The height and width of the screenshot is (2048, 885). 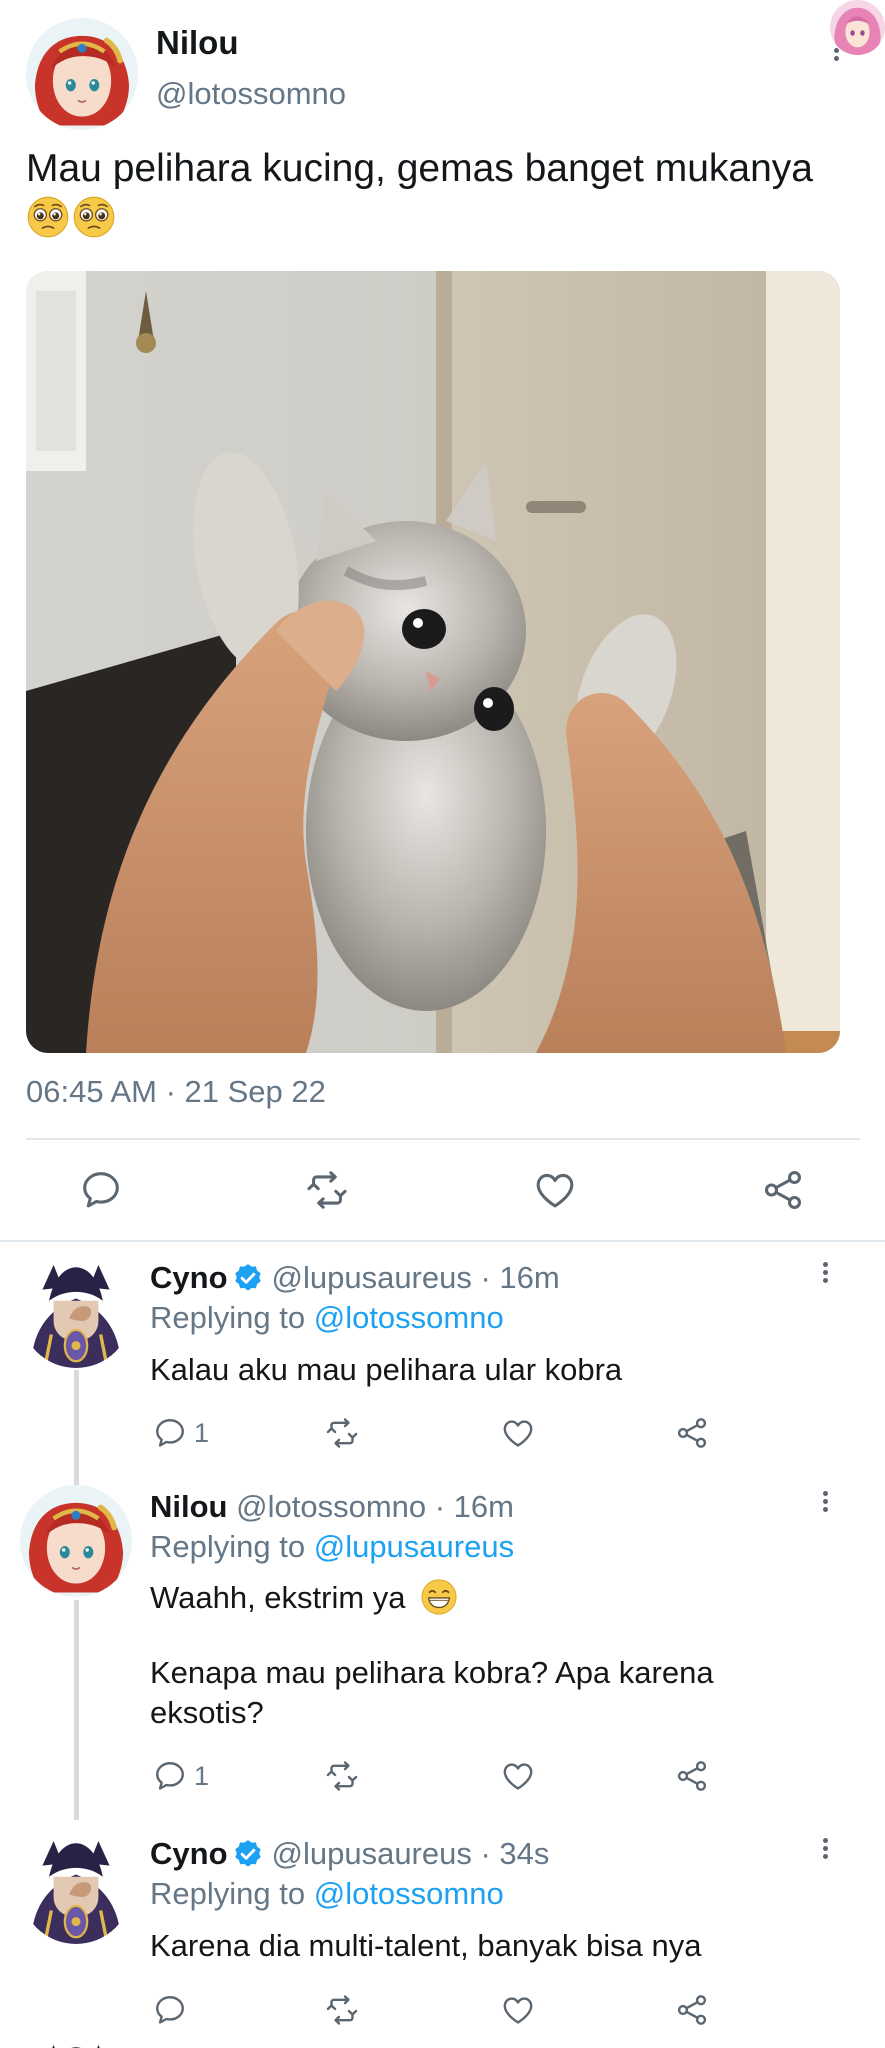 I want to click on reply-author-name: Nilou, so click(x=189, y=1506).